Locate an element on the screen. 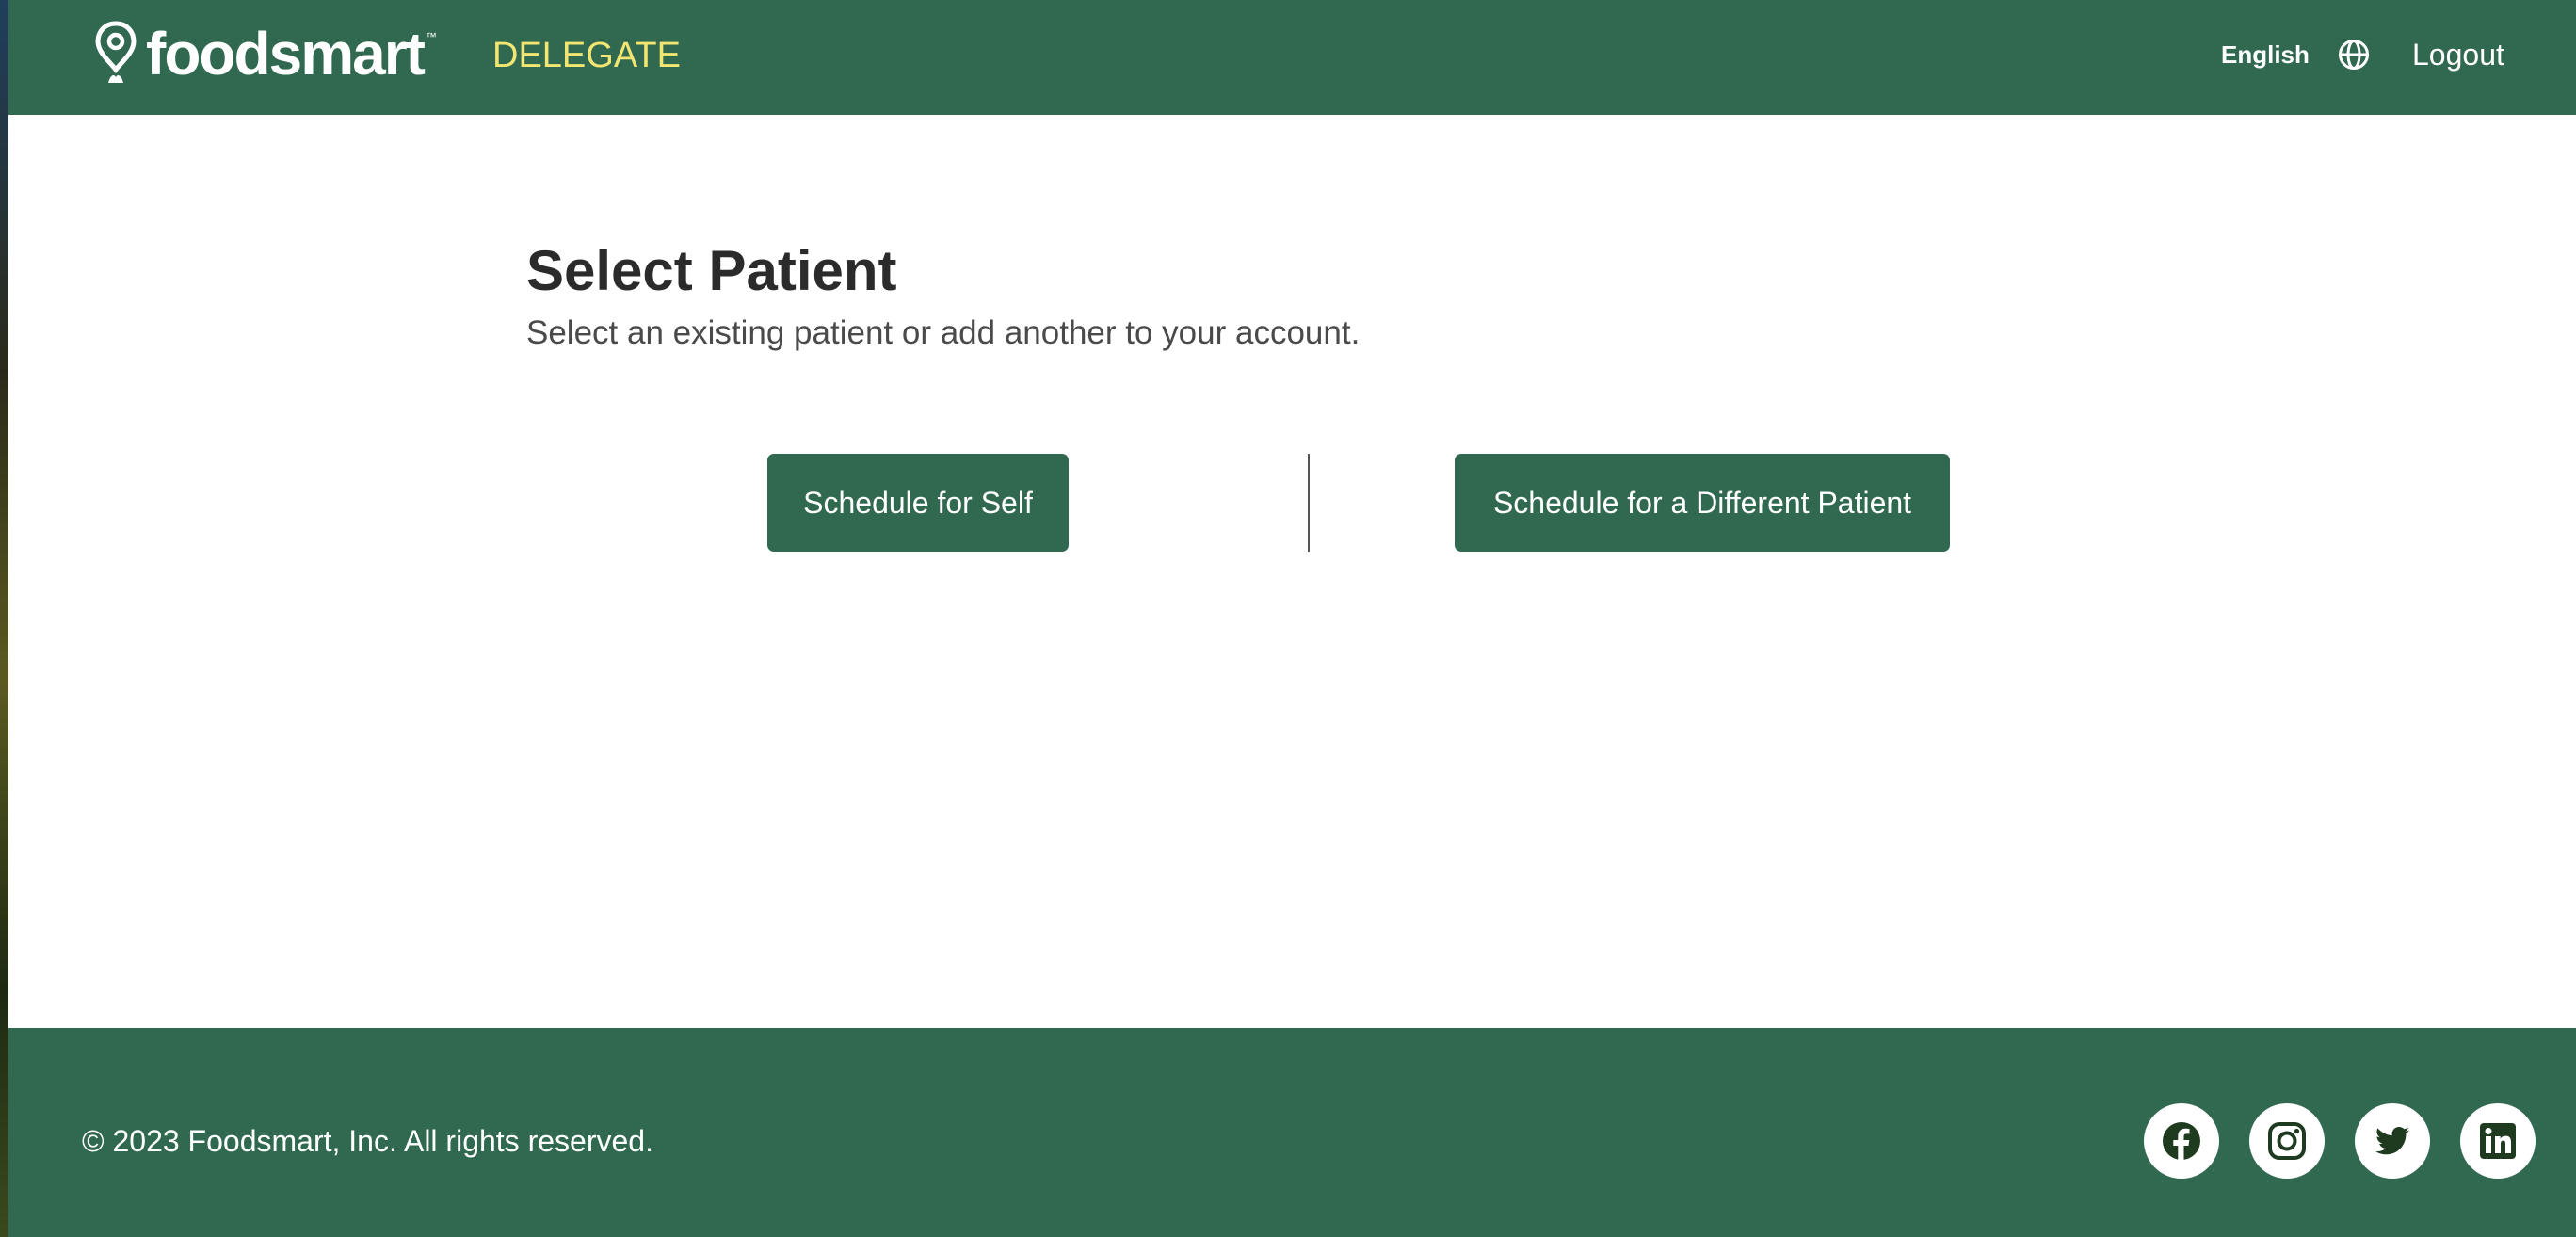 This screenshot has height=1237, width=2576. foodsmart-logo: foodsmart ™ is located at coordinates (266, 54).